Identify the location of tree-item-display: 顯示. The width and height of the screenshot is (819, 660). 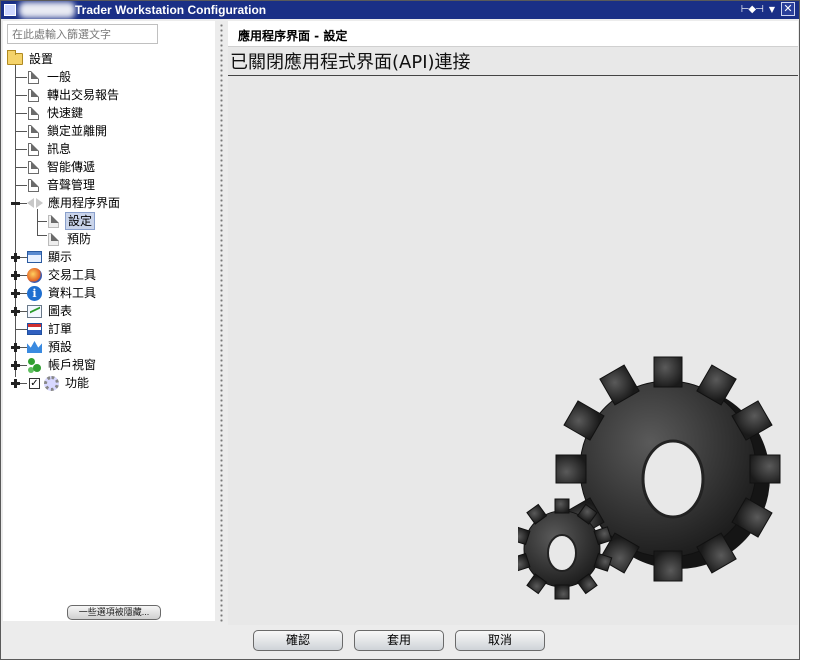
(50, 257).